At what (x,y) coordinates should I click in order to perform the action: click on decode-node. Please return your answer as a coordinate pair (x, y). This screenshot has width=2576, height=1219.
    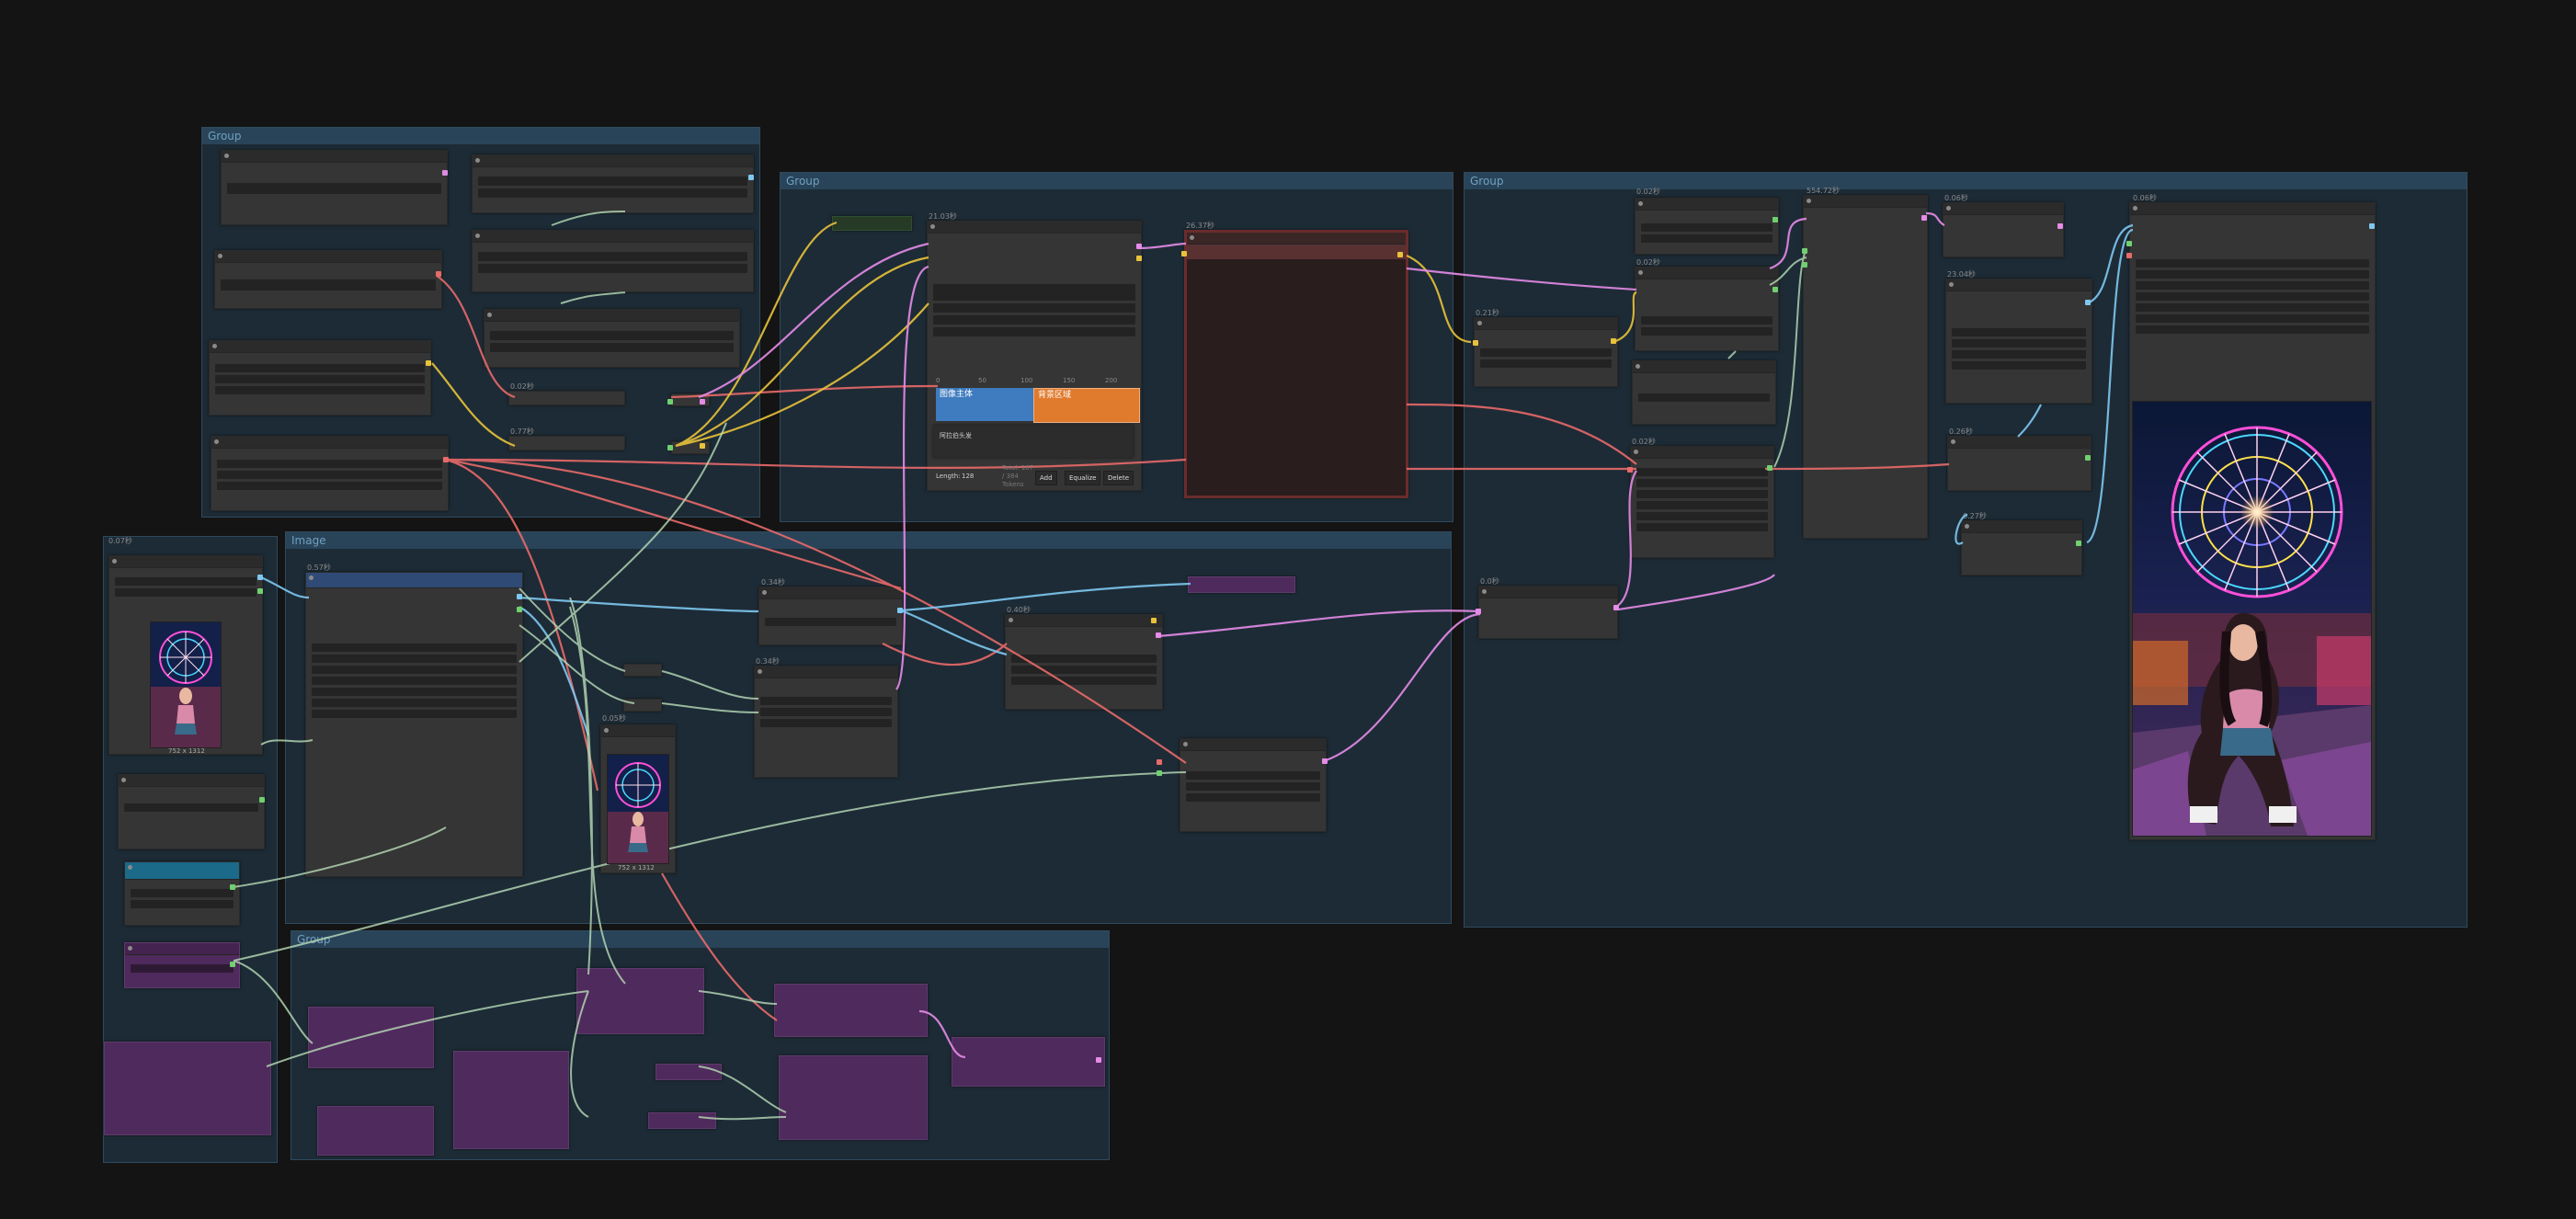
    Looking at the image, I should click on (2019, 463).